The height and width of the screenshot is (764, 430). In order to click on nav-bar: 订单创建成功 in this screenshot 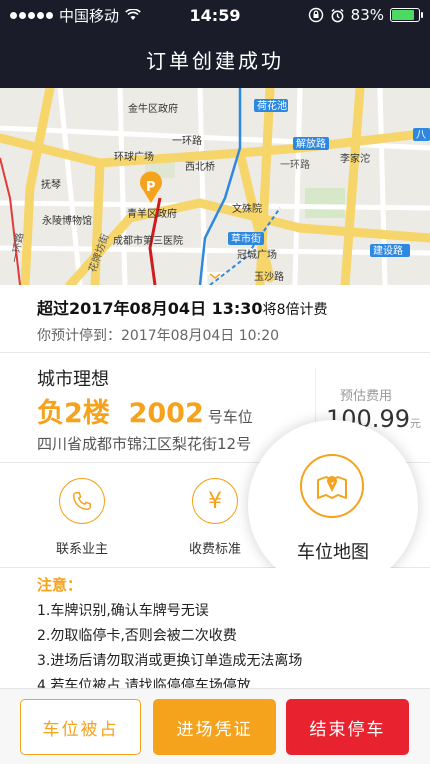, I will do `click(215, 59)`.